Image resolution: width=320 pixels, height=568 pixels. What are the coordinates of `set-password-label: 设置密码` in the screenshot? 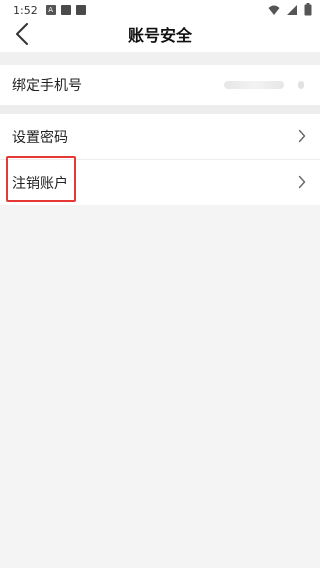 It's located at (40, 137).